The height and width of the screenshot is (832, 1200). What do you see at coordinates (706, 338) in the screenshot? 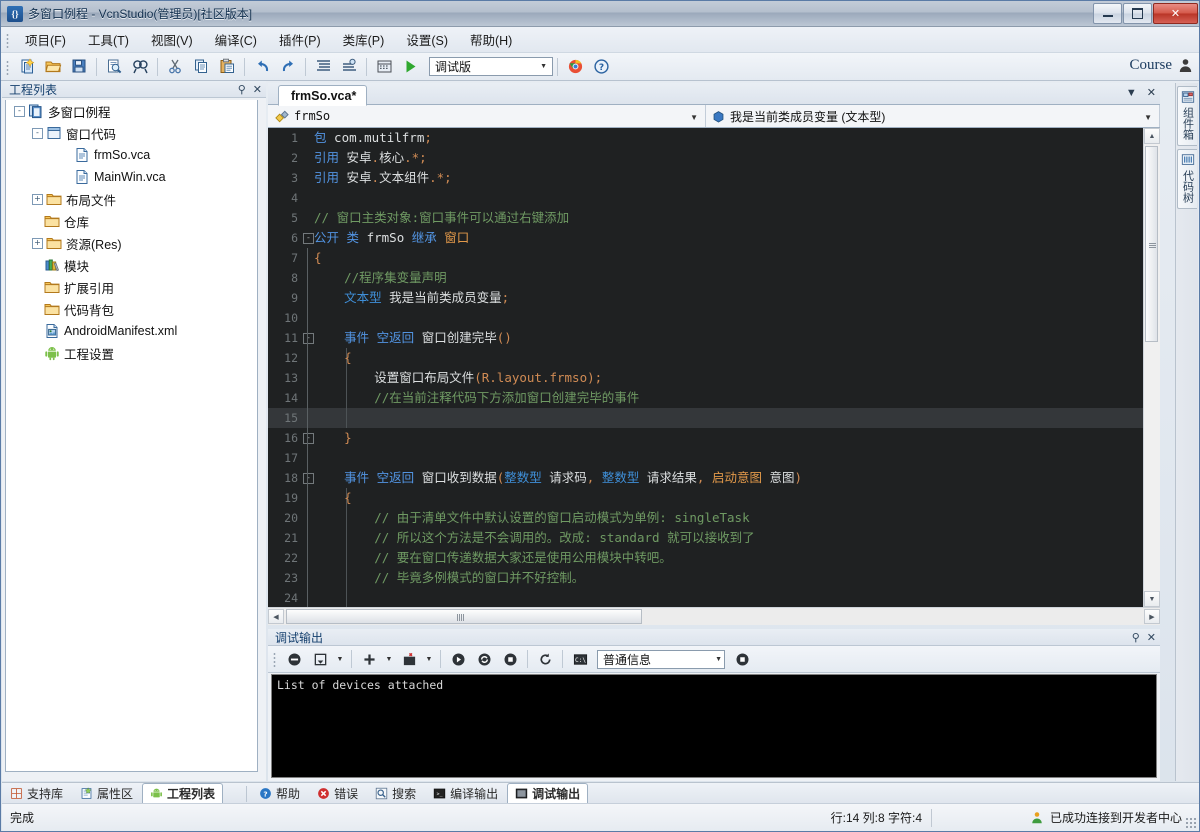
I see `code-line: 11- 事件 空返回 窗口创建完毕()` at bounding box center [706, 338].